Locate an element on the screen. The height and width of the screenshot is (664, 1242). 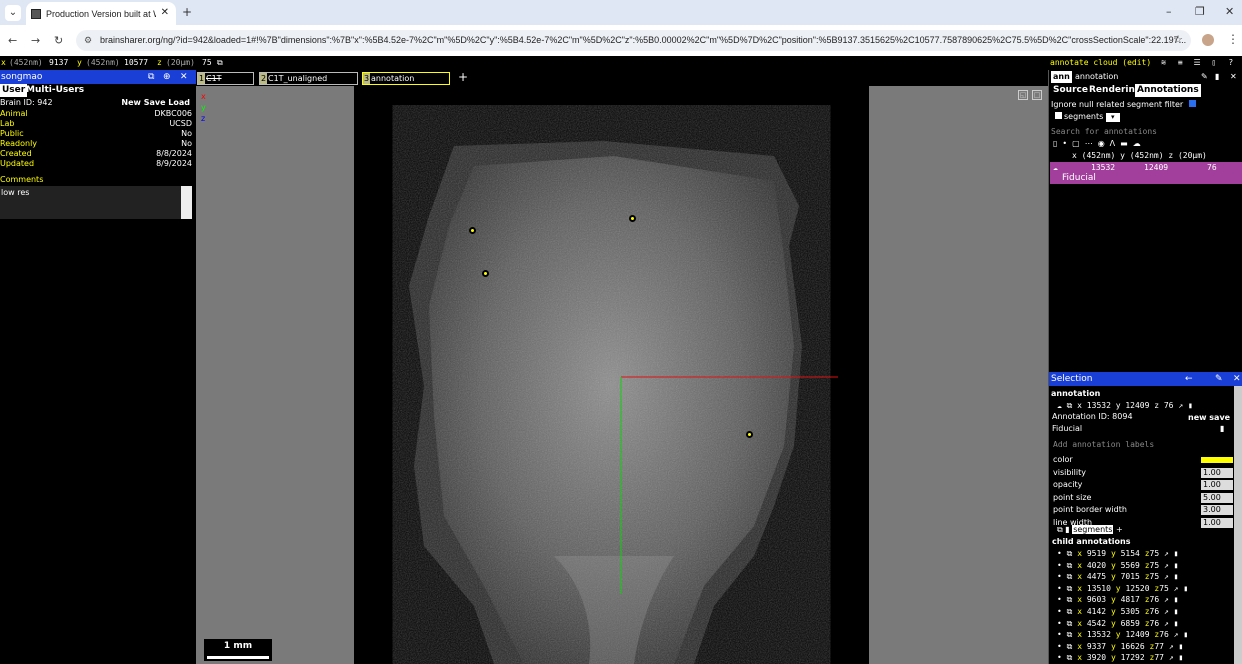
child-annotation-row: • ⧉ x 9603 y 4817 z76 ↗ ▮ is located at coordinates (1117, 600).